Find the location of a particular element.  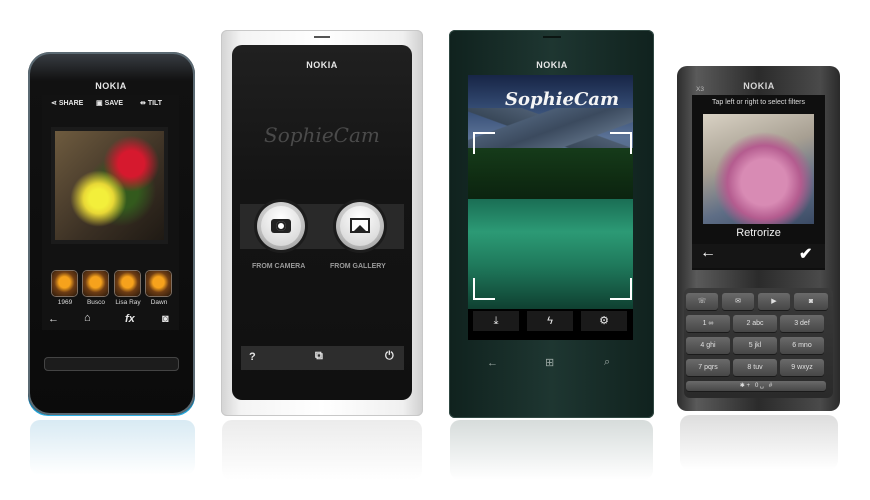

from-gallery-label: FROM GALLERY is located at coordinates (358, 266).